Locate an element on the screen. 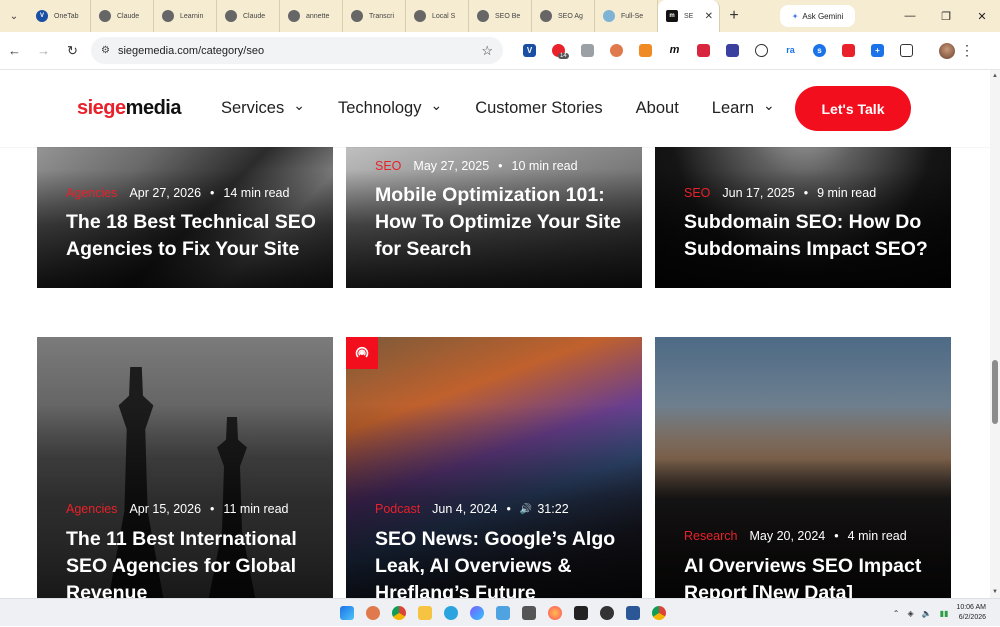 The image size is (1000, 627). start-button is located at coordinates (347, 613).